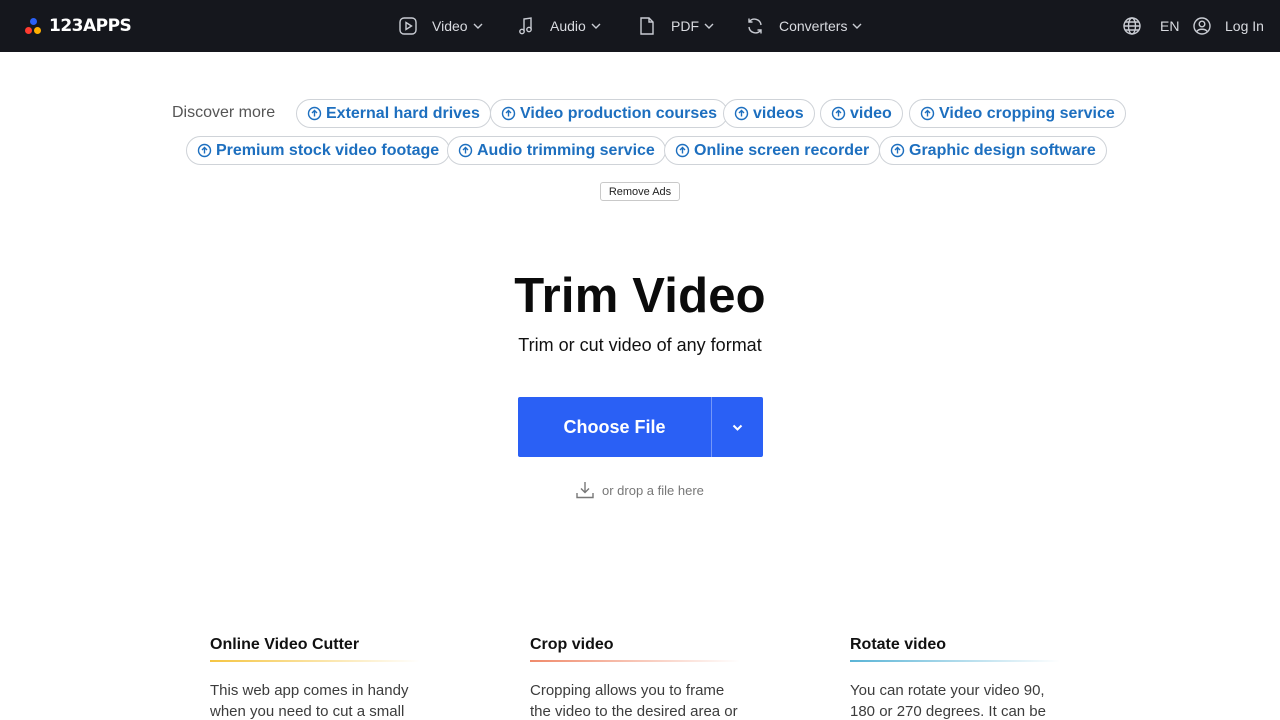 The height and width of the screenshot is (720, 1280). What do you see at coordinates (871, 113) in the screenshot?
I see `chip-label: video` at bounding box center [871, 113].